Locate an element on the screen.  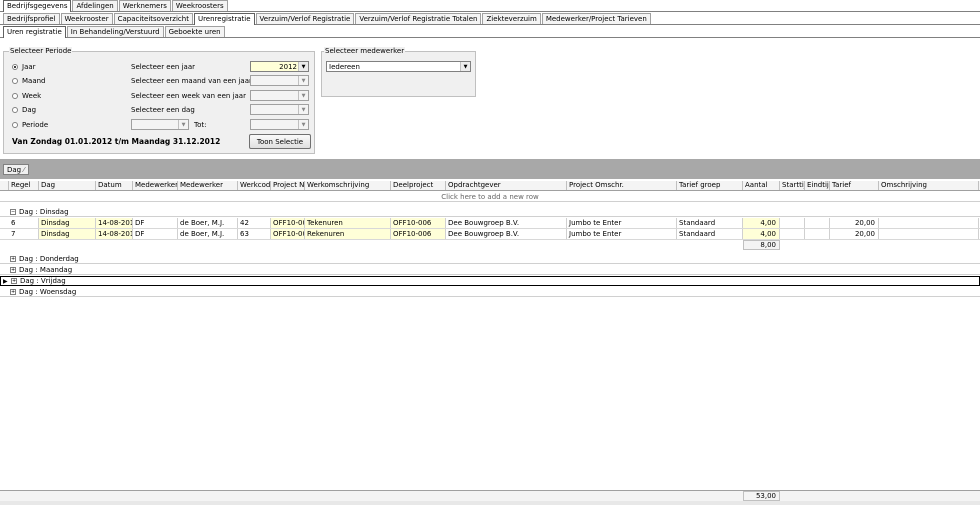
cell-werkomschrijving: Tekenuren is located at coordinates (348, 223).